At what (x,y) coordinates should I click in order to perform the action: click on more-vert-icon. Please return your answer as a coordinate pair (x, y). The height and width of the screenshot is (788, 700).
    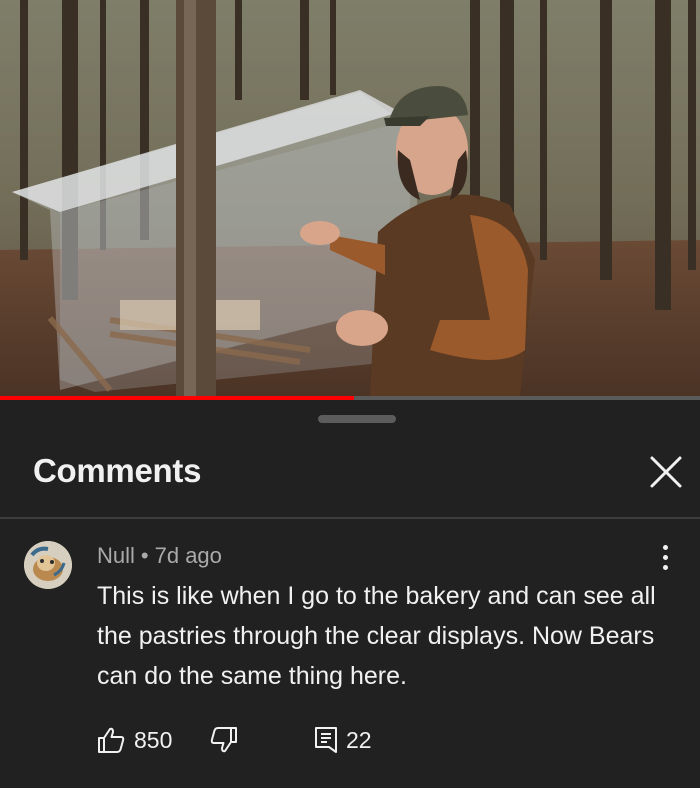
    Looking at the image, I should click on (665, 557).